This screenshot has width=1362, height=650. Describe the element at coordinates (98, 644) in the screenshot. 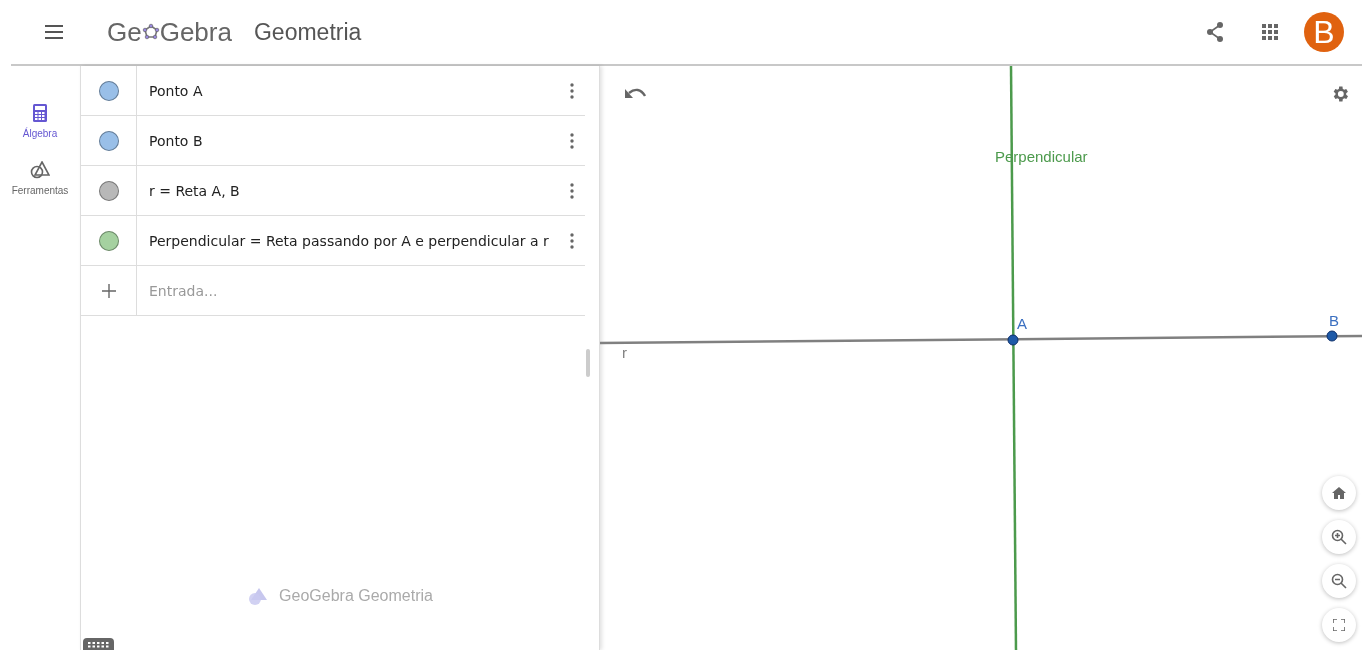

I see `keyboard-icon` at that location.